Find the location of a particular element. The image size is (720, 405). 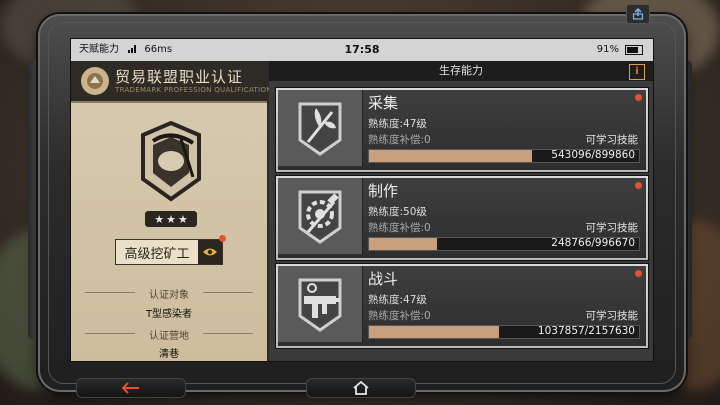

skill-name: 战斗 is located at coordinates (383, 279).